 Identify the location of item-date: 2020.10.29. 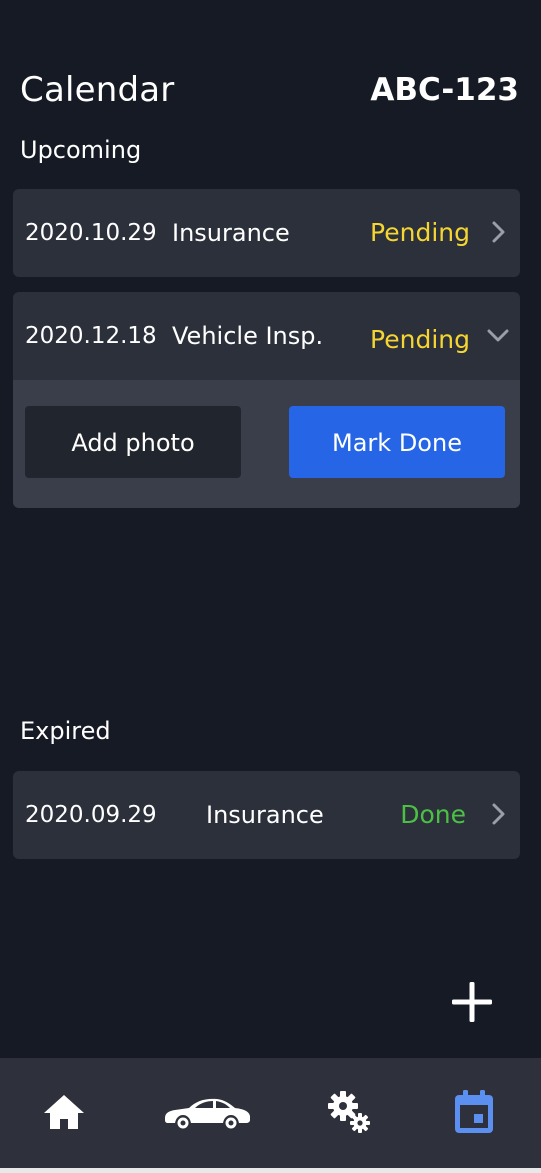
(91, 233).